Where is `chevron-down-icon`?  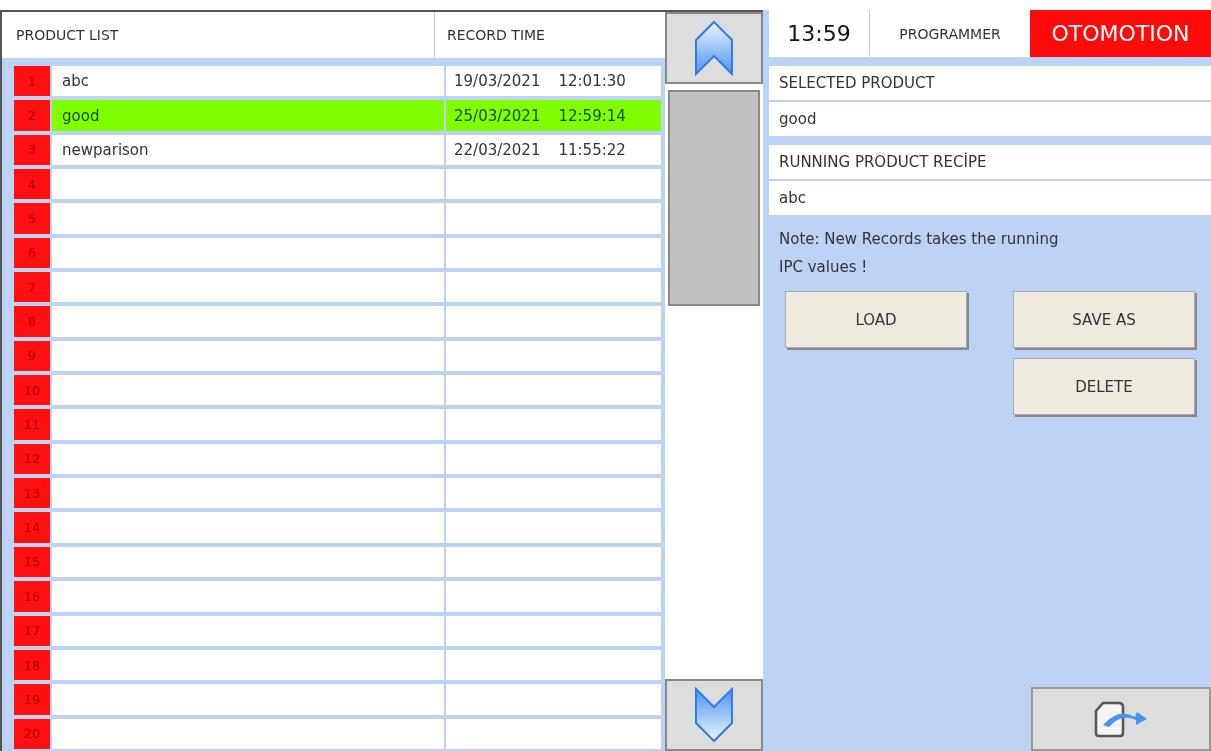 chevron-down-icon is located at coordinates (714, 715).